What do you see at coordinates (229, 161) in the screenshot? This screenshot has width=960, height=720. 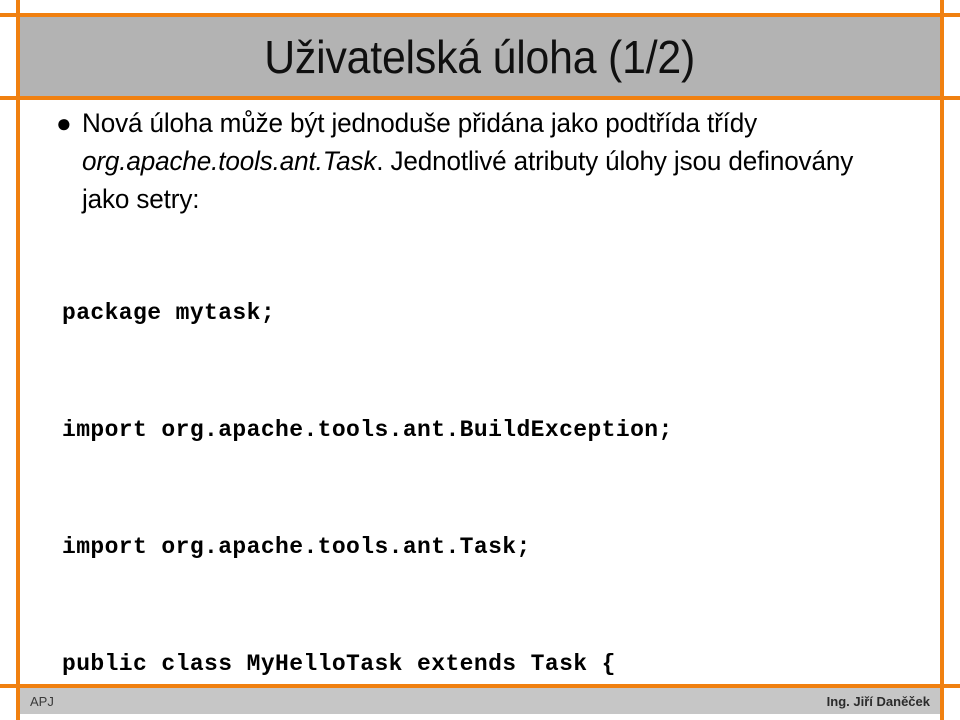 I see `bullet-text-class-name: org.apache.tools.ant.Task` at bounding box center [229, 161].